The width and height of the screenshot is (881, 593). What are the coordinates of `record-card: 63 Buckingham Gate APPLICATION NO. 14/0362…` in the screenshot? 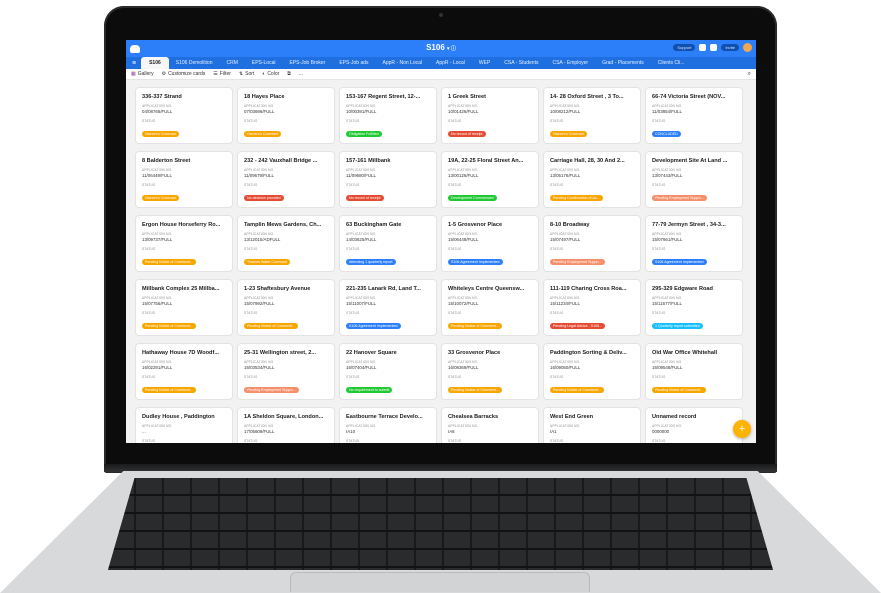 It's located at (388, 243).